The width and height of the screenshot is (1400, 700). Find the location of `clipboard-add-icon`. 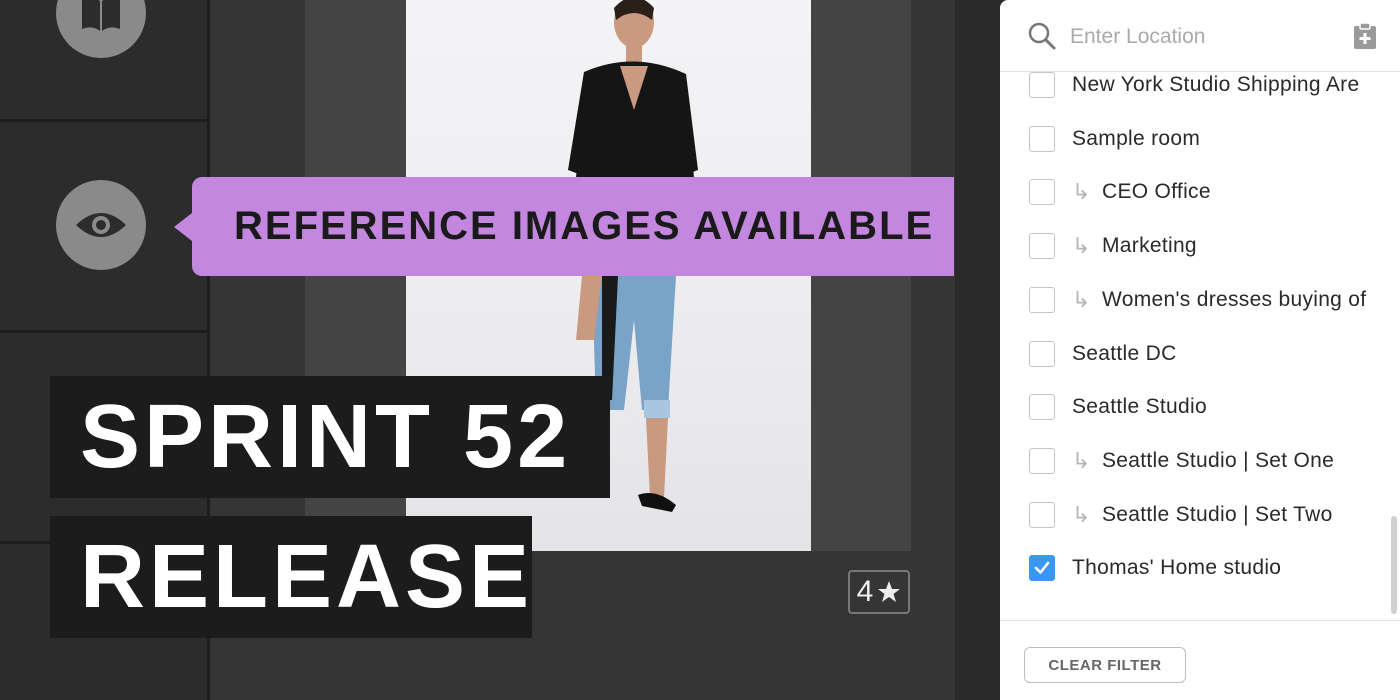

clipboard-add-icon is located at coordinates (1365, 36).